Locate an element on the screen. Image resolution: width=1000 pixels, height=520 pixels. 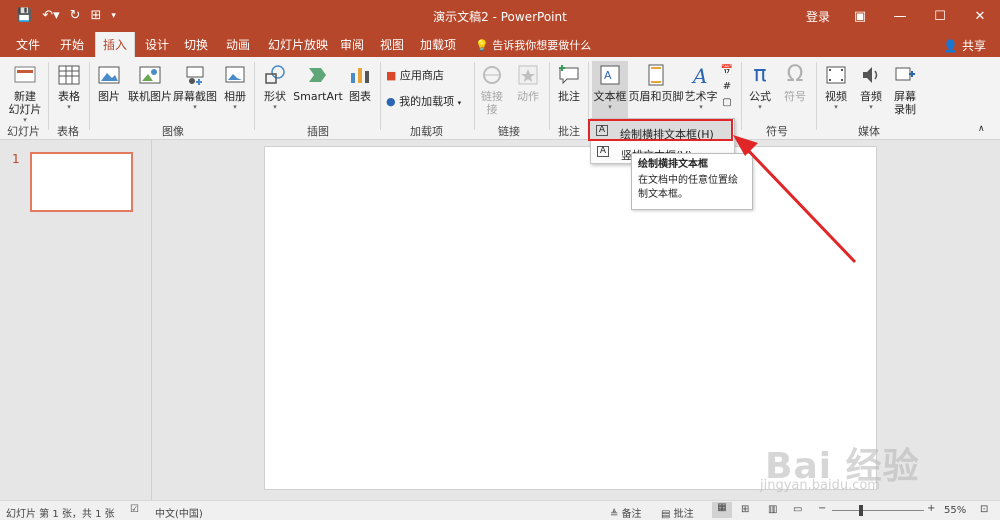
group-addins-label: 加载项 is located at coordinates (426, 131).